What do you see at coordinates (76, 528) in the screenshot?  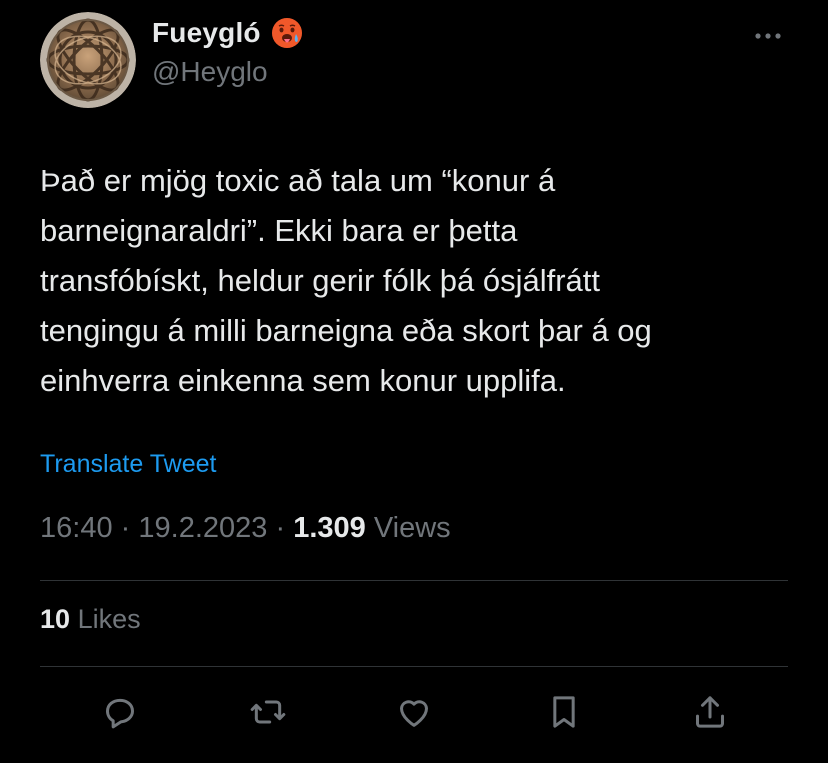 I see `tweet-time: 16:40` at bounding box center [76, 528].